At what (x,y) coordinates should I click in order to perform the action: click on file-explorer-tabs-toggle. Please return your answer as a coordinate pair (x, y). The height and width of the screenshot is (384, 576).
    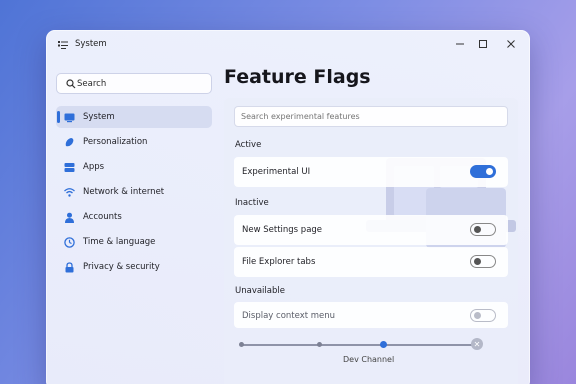
    Looking at the image, I should click on (483, 261).